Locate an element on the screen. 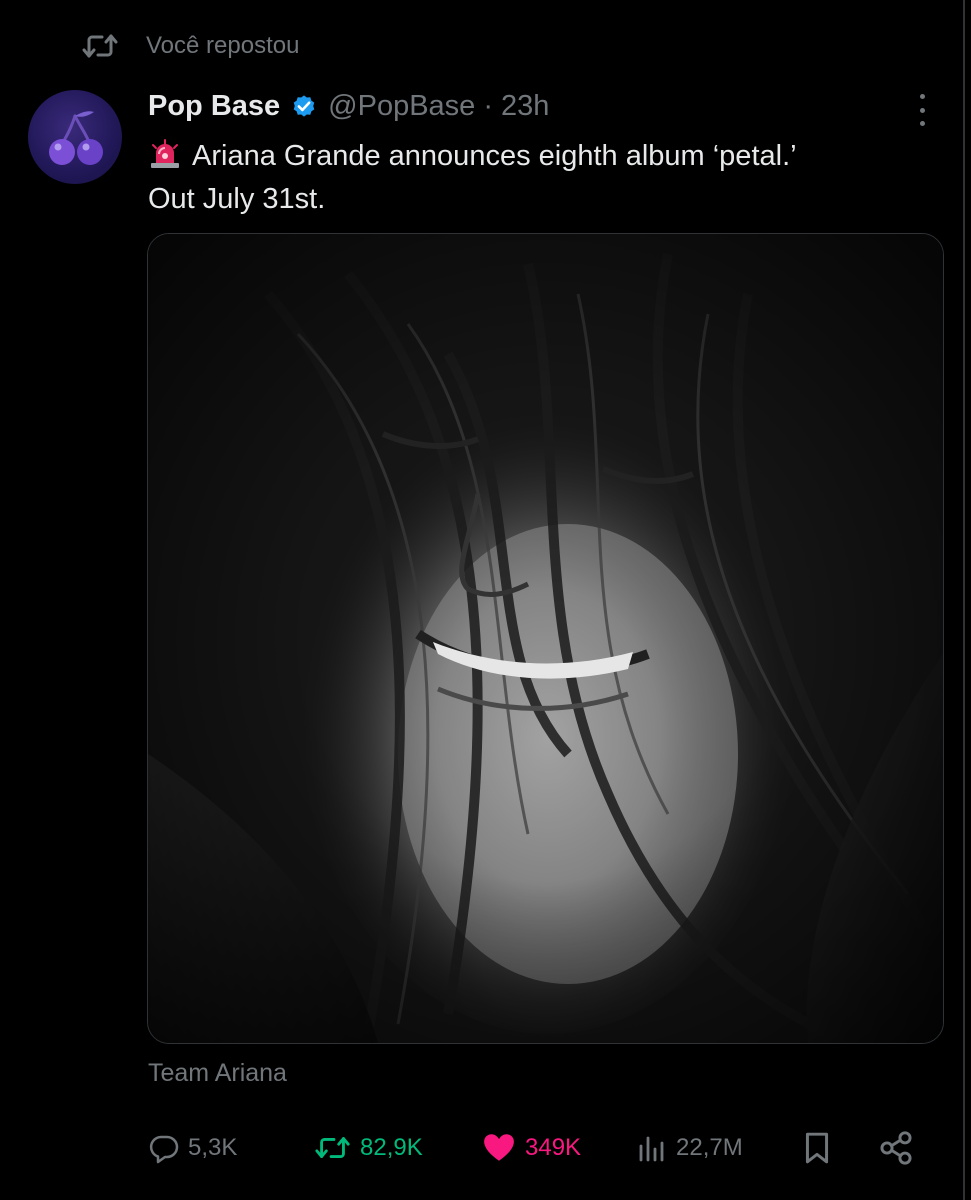 This screenshot has height=1200, width=971. author-handle: @PopBase is located at coordinates (401, 106).